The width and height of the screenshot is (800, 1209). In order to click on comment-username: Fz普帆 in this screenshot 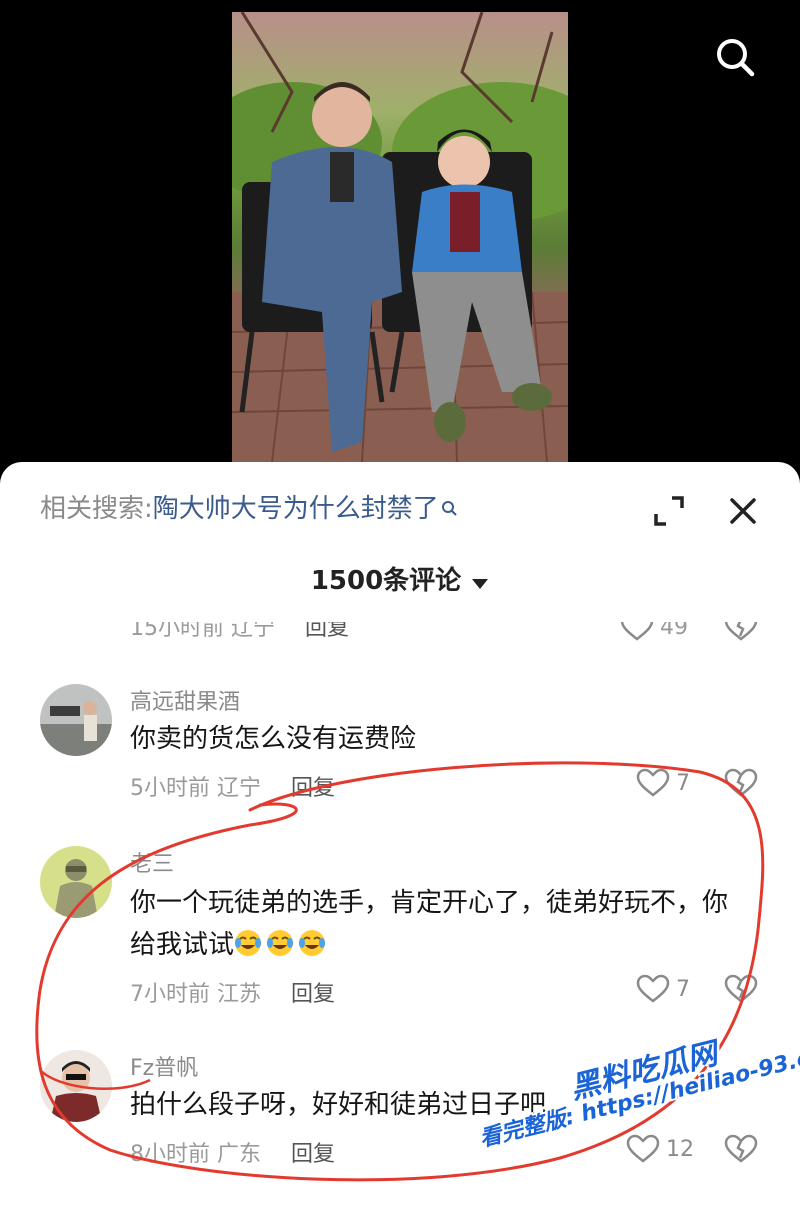, I will do `click(164, 1066)`.